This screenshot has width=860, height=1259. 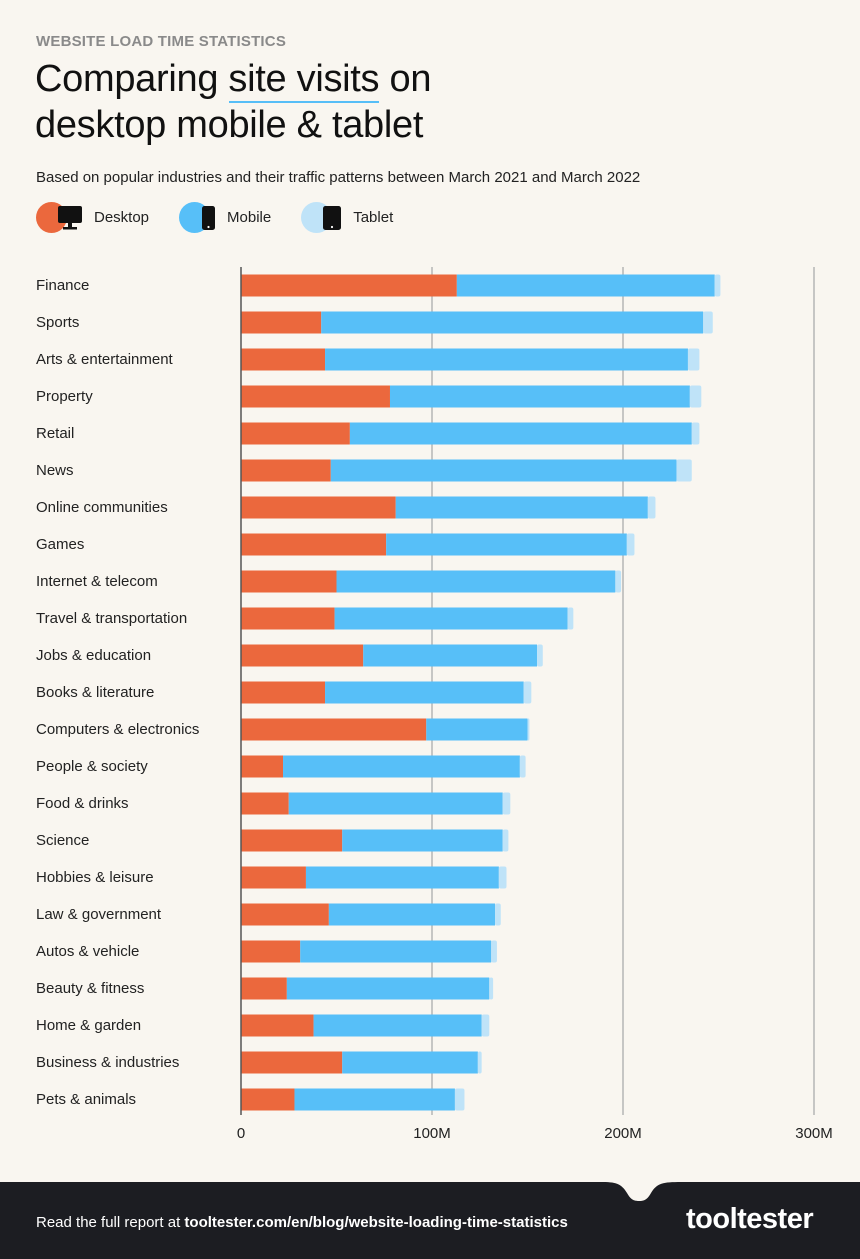 I want to click on legend-item-mobile: Mobile, so click(x=225, y=217).